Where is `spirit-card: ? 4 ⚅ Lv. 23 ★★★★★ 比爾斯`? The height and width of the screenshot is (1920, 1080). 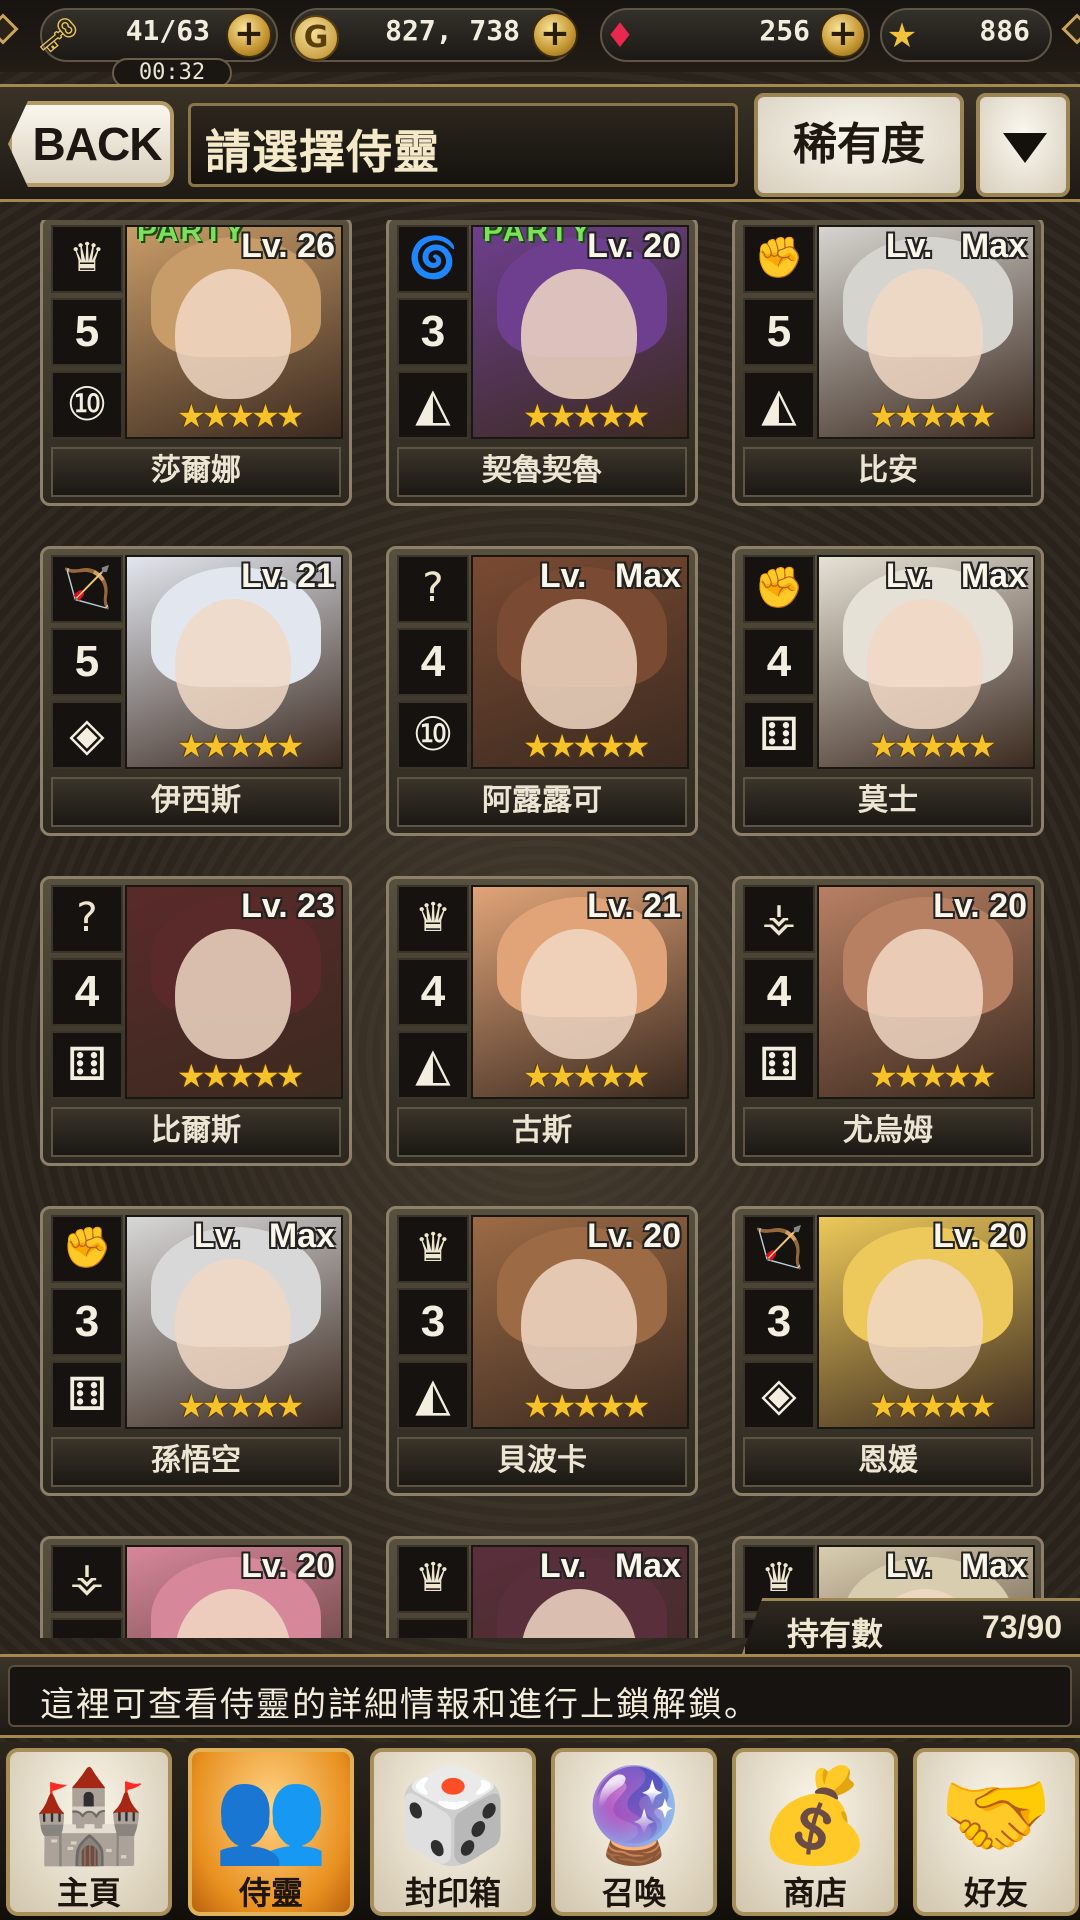 spirit-card: ? 4 ⚅ Lv. 23 ★★★★★ 比爾斯 is located at coordinates (196, 1021).